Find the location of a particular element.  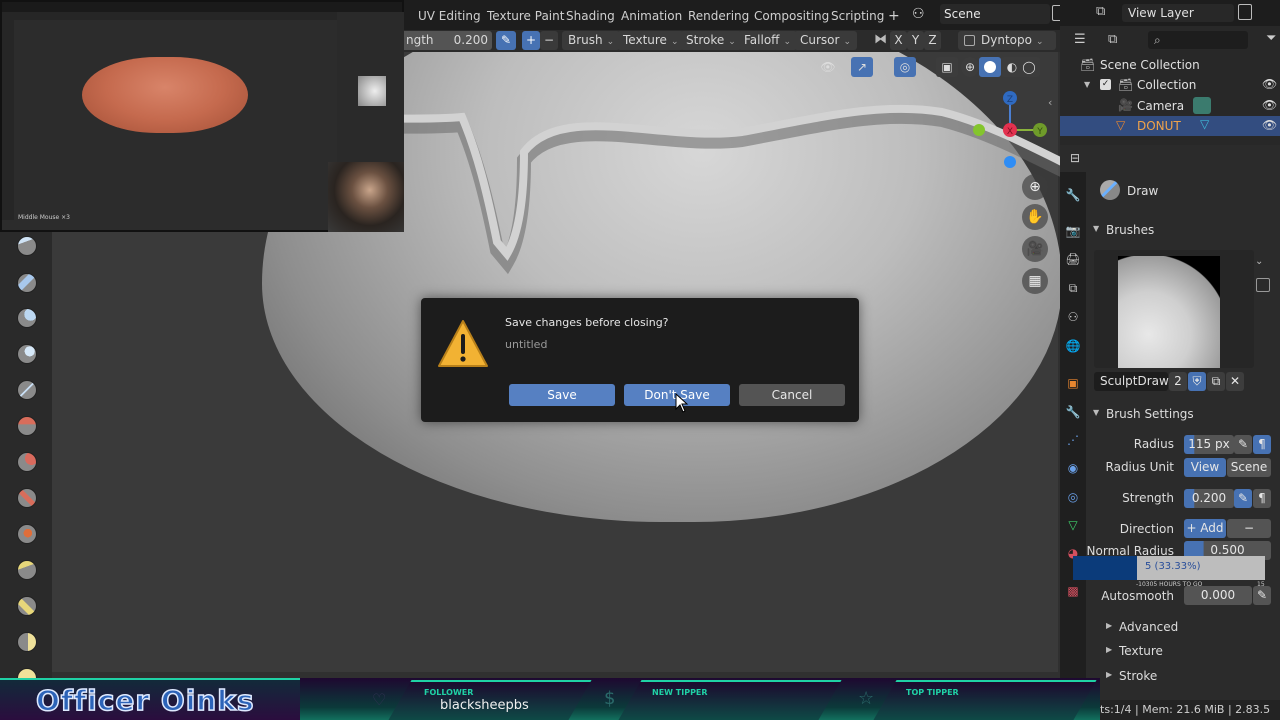

strength-pressure-icon: ✎ is located at coordinates (1243, 498).